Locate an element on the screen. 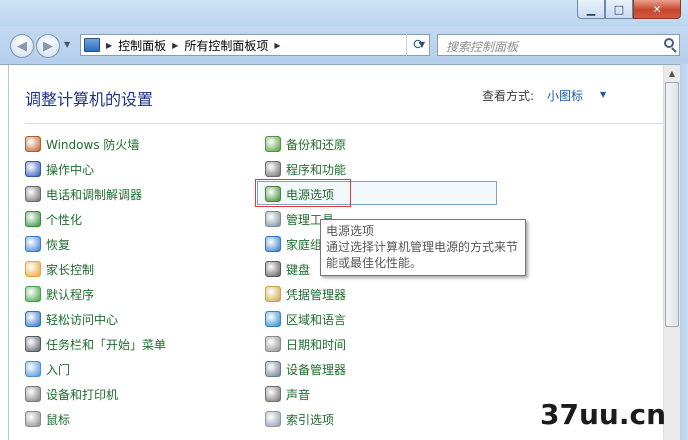 The image size is (688, 440). default-programs-icon is located at coordinates (33, 294).